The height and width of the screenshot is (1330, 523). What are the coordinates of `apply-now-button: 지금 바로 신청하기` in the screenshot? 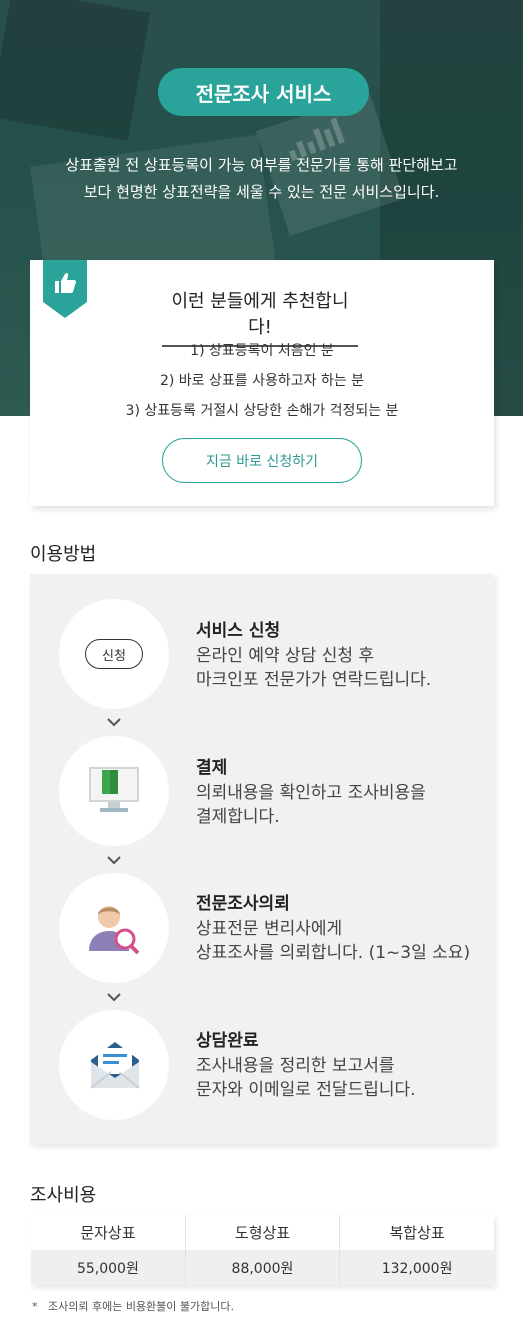 It's located at (262, 460).